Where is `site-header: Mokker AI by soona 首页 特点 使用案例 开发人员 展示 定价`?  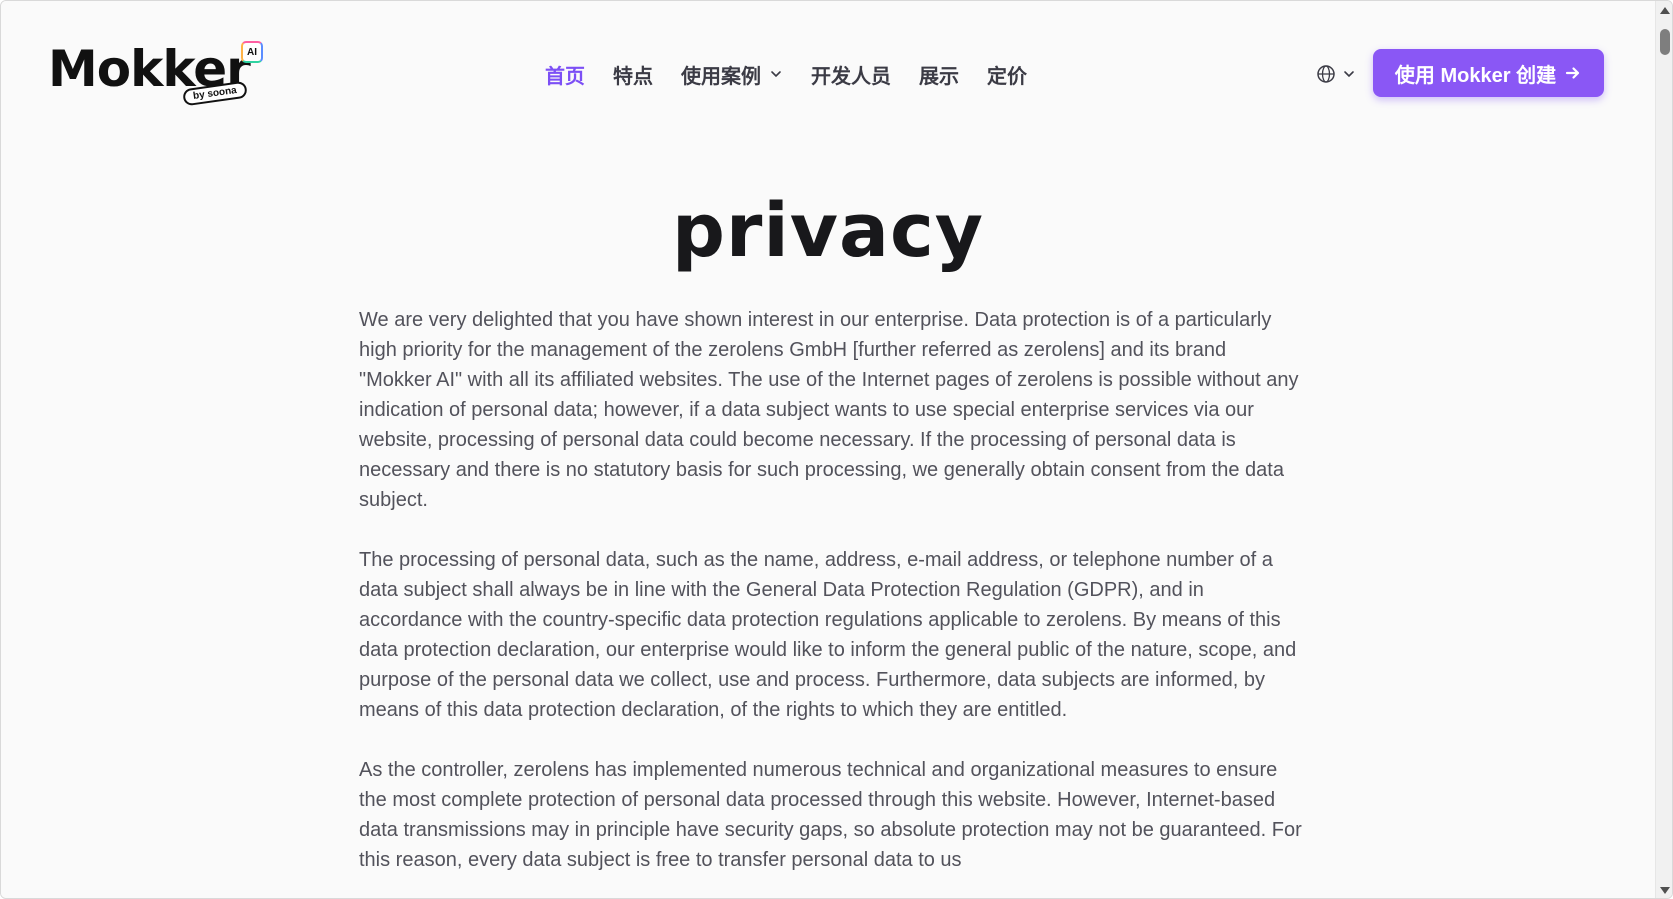 site-header: Mokker AI by soona 首页 特点 使用案例 开发人员 展示 定价 is located at coordinates (828, 66).